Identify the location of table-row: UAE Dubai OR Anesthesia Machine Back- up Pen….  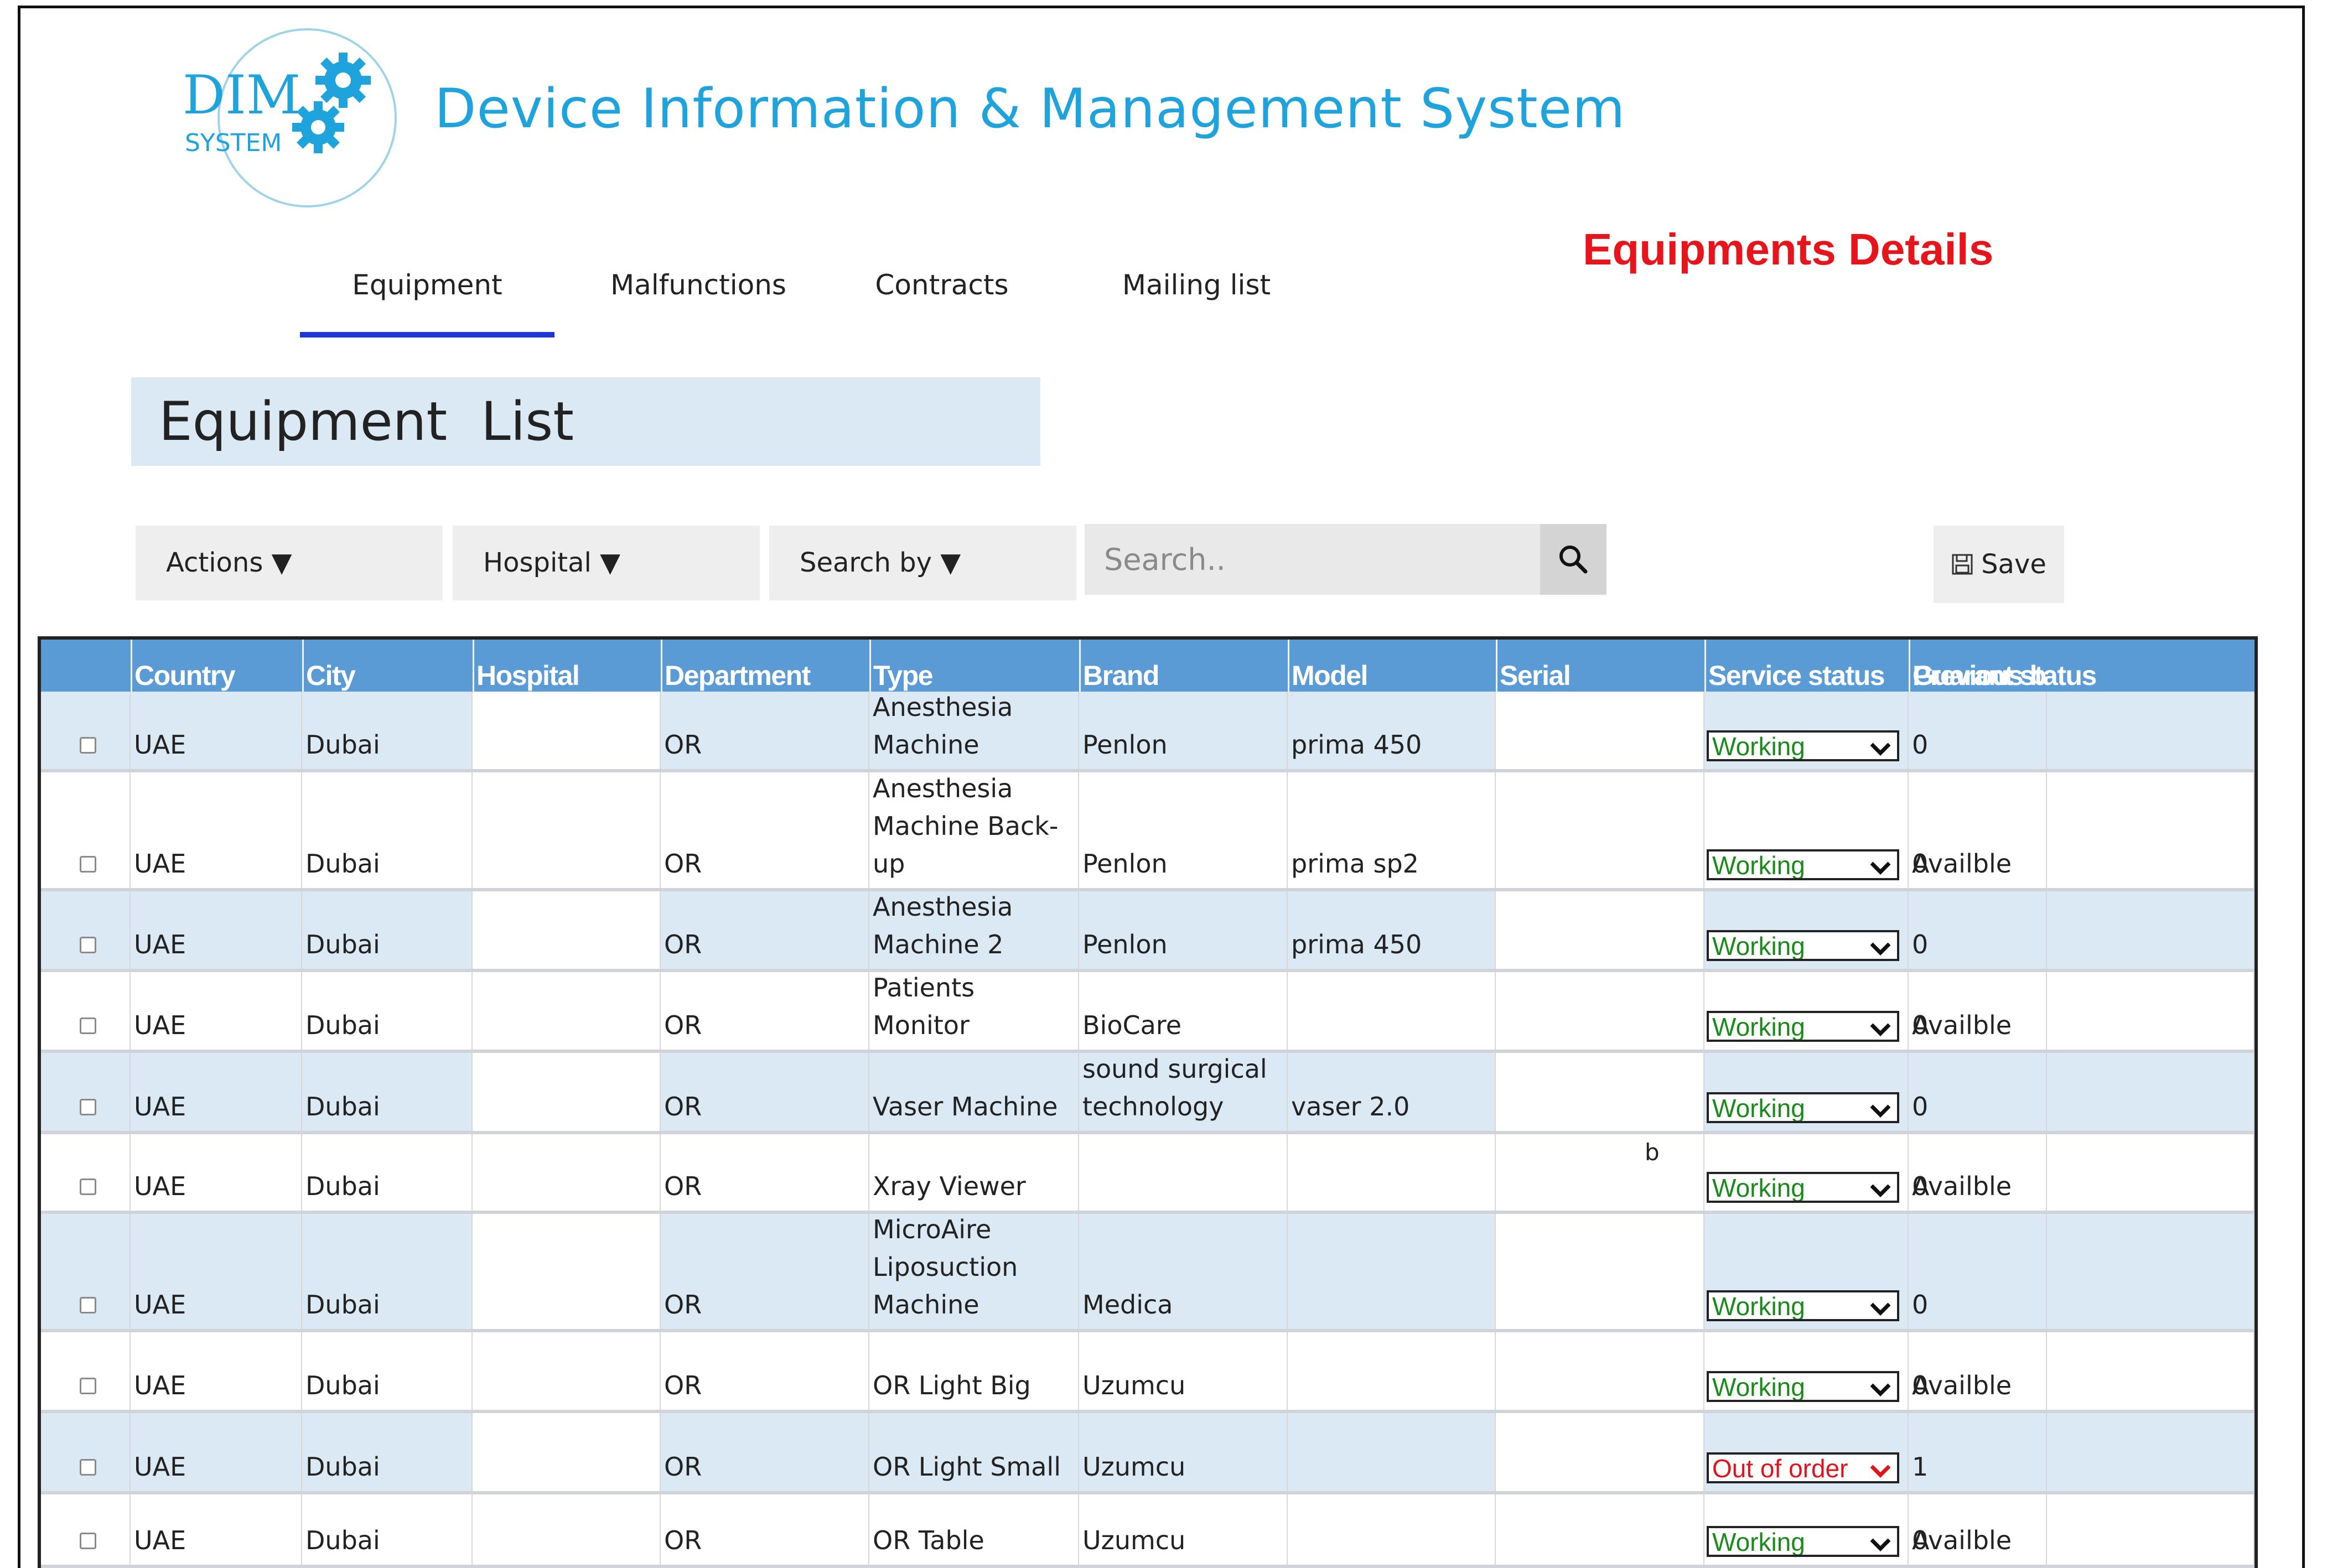
(1148, 832).